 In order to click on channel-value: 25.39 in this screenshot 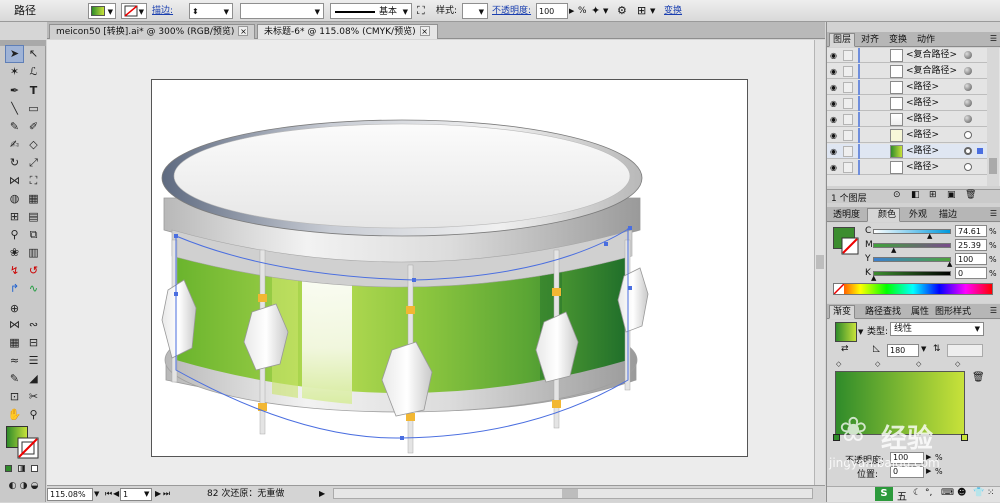, I will do `click(971, 245)`.